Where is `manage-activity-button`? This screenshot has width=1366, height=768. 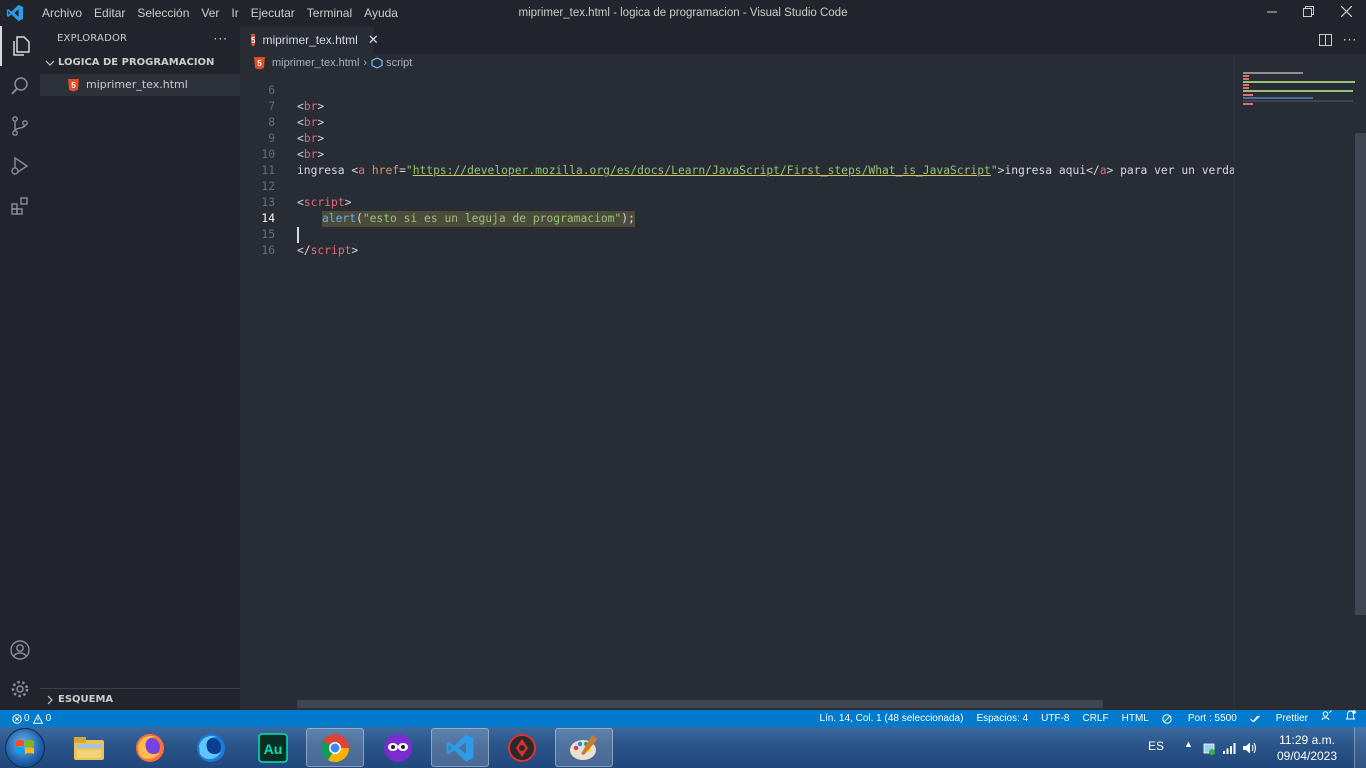
manage-activity-button is located at coordinates (20, 689).